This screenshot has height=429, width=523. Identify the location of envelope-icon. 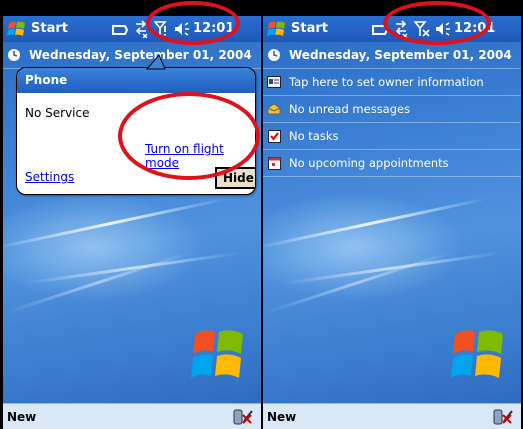
(274, 109).